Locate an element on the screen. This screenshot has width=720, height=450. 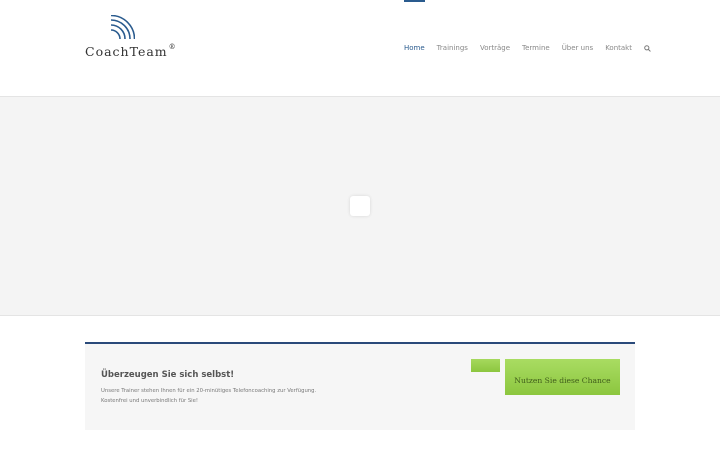
brand-name: CoachTeam is located at coordinates (126, 51).